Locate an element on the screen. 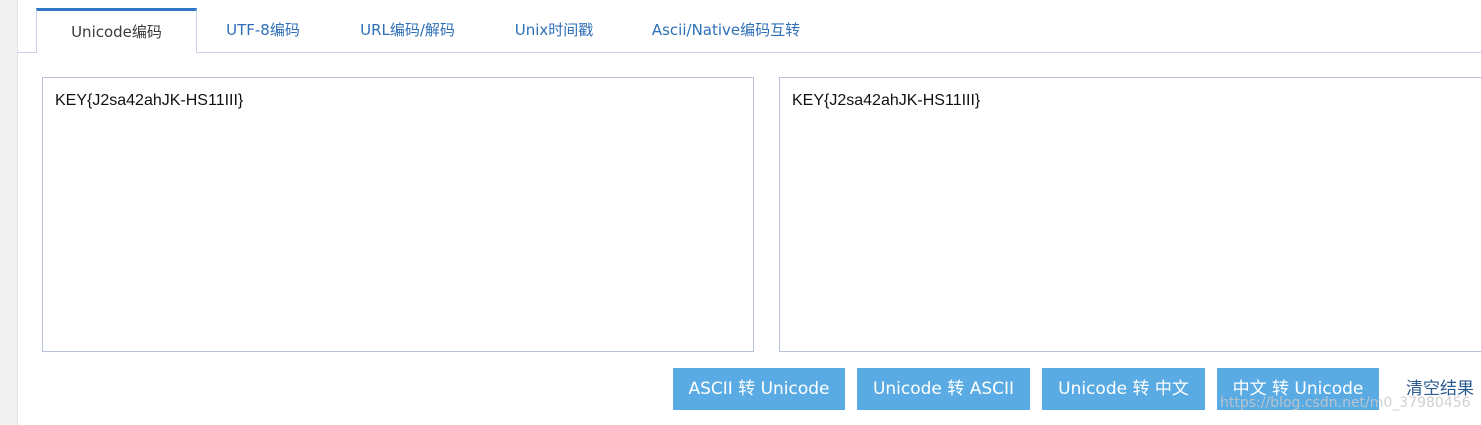 Image resolution: width=1481 pixels, height=425 pixels. unicode-to-chinese-button: Unicode 转 中文 is located at coordinates (1123, 389).